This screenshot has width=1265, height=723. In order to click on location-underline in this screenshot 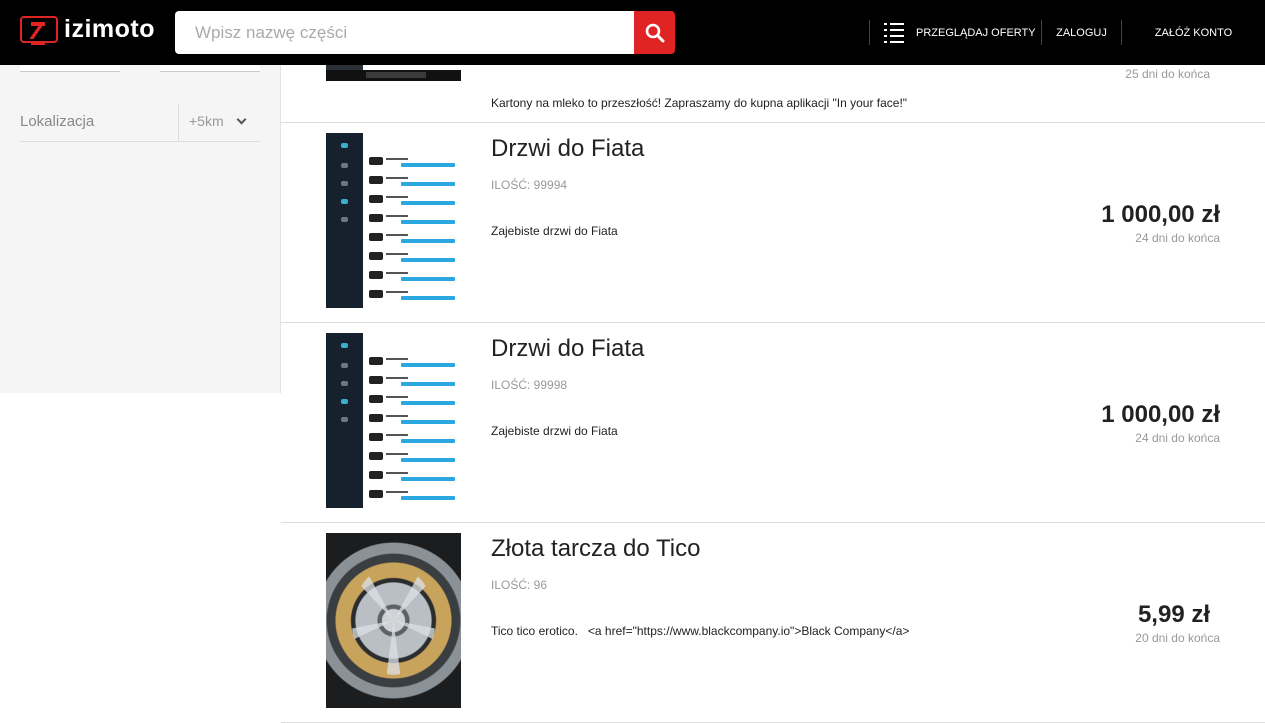, I will do `click(140, 141)`.